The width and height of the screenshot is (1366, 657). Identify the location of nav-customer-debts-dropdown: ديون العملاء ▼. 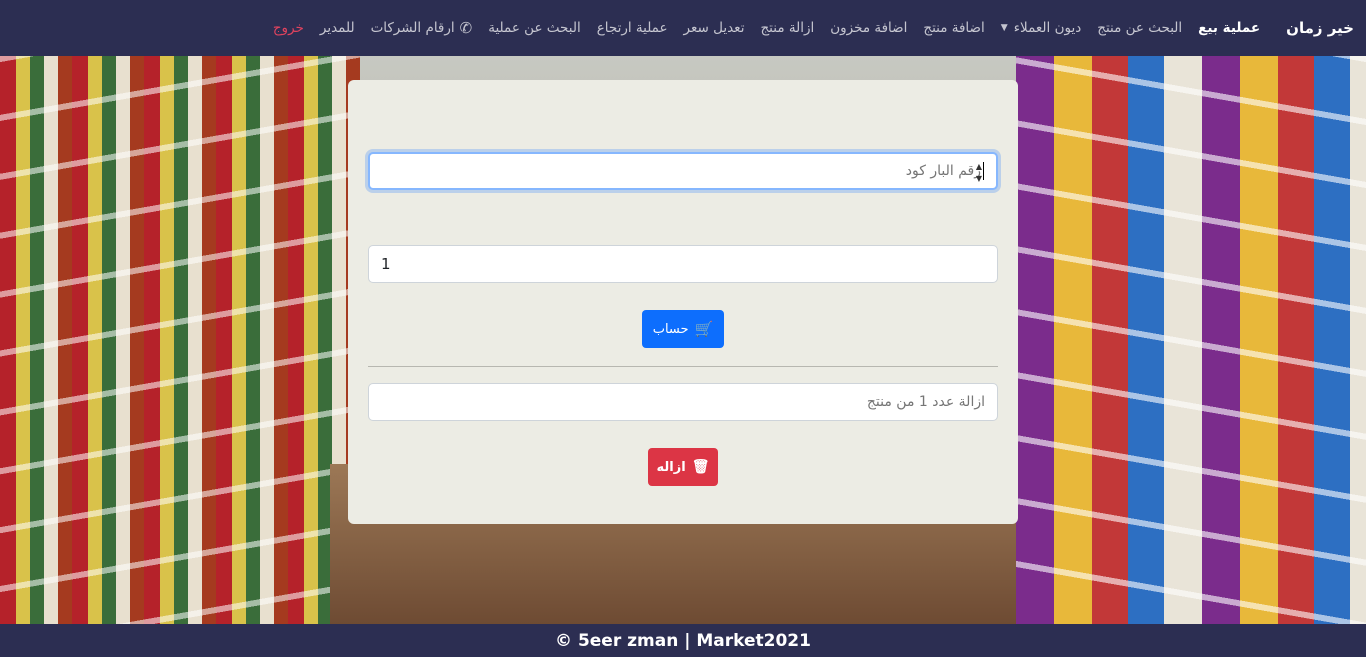
(1041, 28).